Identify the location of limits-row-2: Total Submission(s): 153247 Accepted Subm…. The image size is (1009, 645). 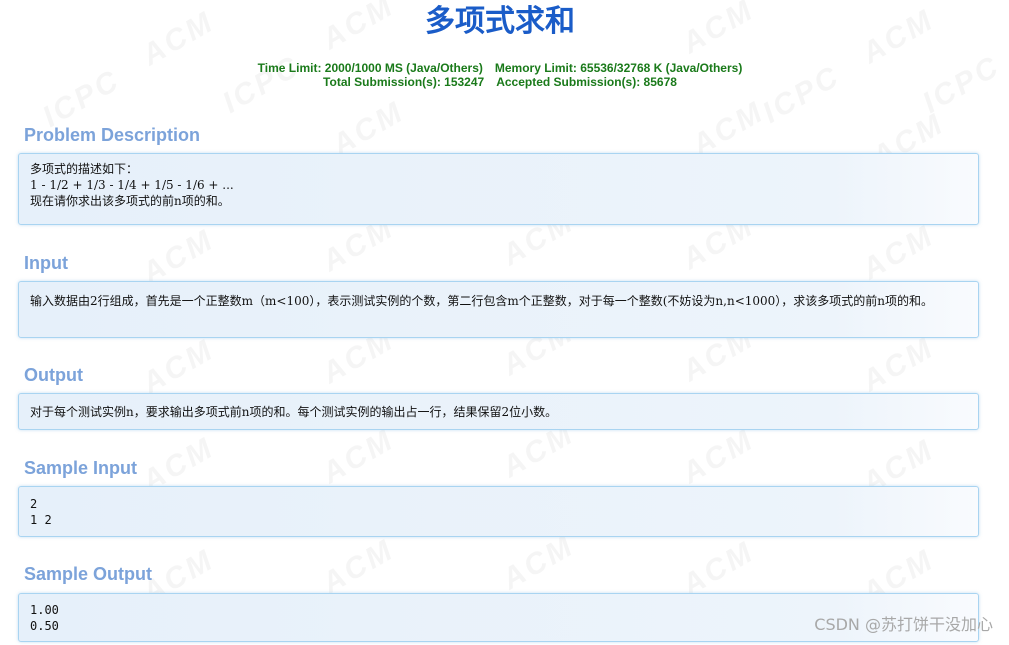
(500, 82).